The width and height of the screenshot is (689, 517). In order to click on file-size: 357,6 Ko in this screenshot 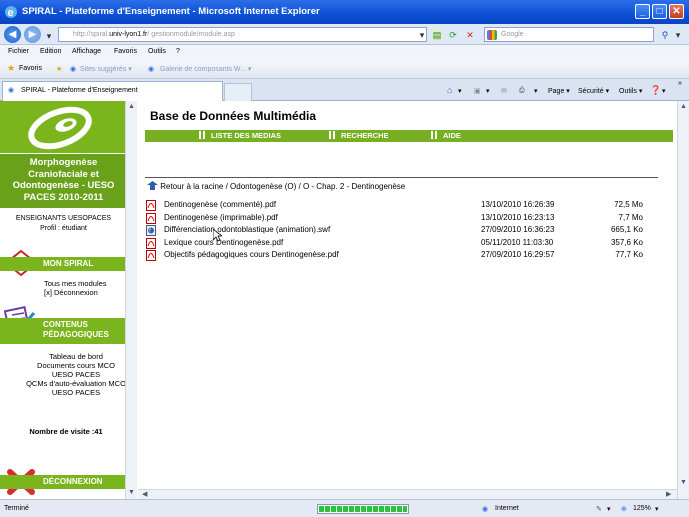, I will do `click(626, 242)`.